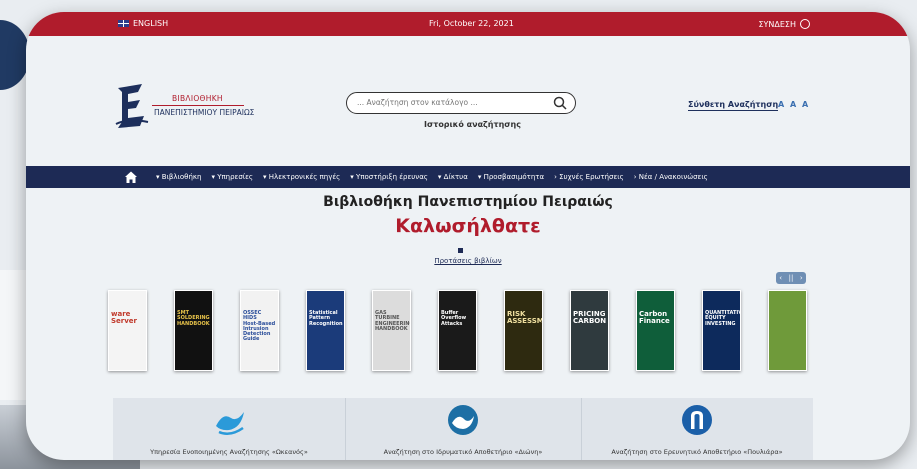 This screenshot has height=469, width=917. I want to click on nav-item-research-support: ▾ Υποστήριξη έρευνας, so click(389, 177).